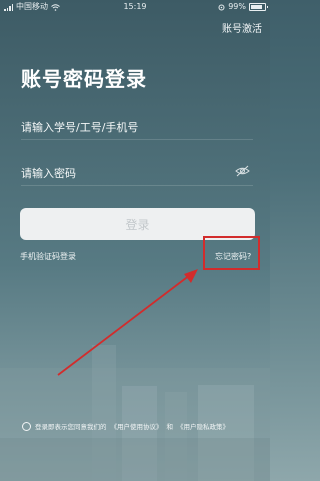  Describe the element at coordinates (137, 185) in the screenshot. I see `password-underline` at that location.